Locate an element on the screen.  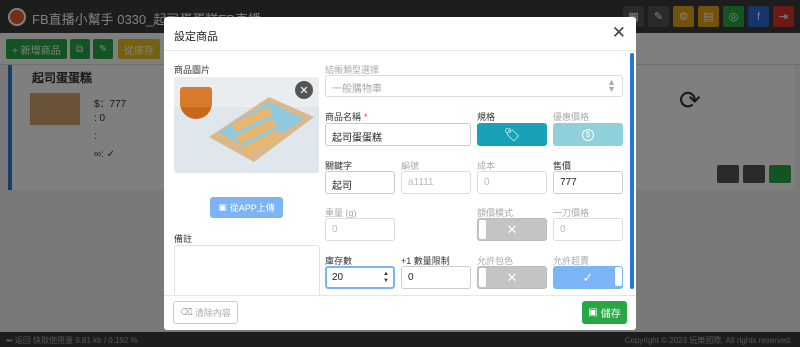
keyword-input: 起司 is located at coordinates (360, 182).